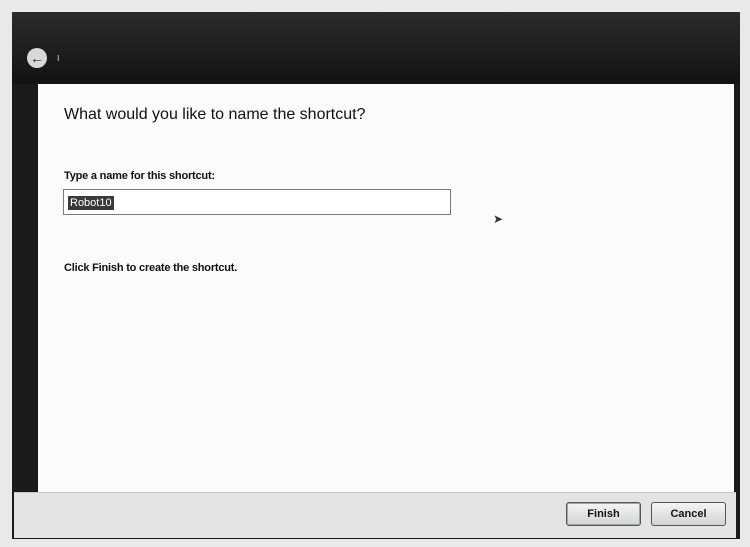 This screenshot has width=750, height=547. What do you see at coordinates (151, 268) in the screenshot?
I see `finish-instruction: Click Finish to create the shortcut.` at bounding box center [151, 268].